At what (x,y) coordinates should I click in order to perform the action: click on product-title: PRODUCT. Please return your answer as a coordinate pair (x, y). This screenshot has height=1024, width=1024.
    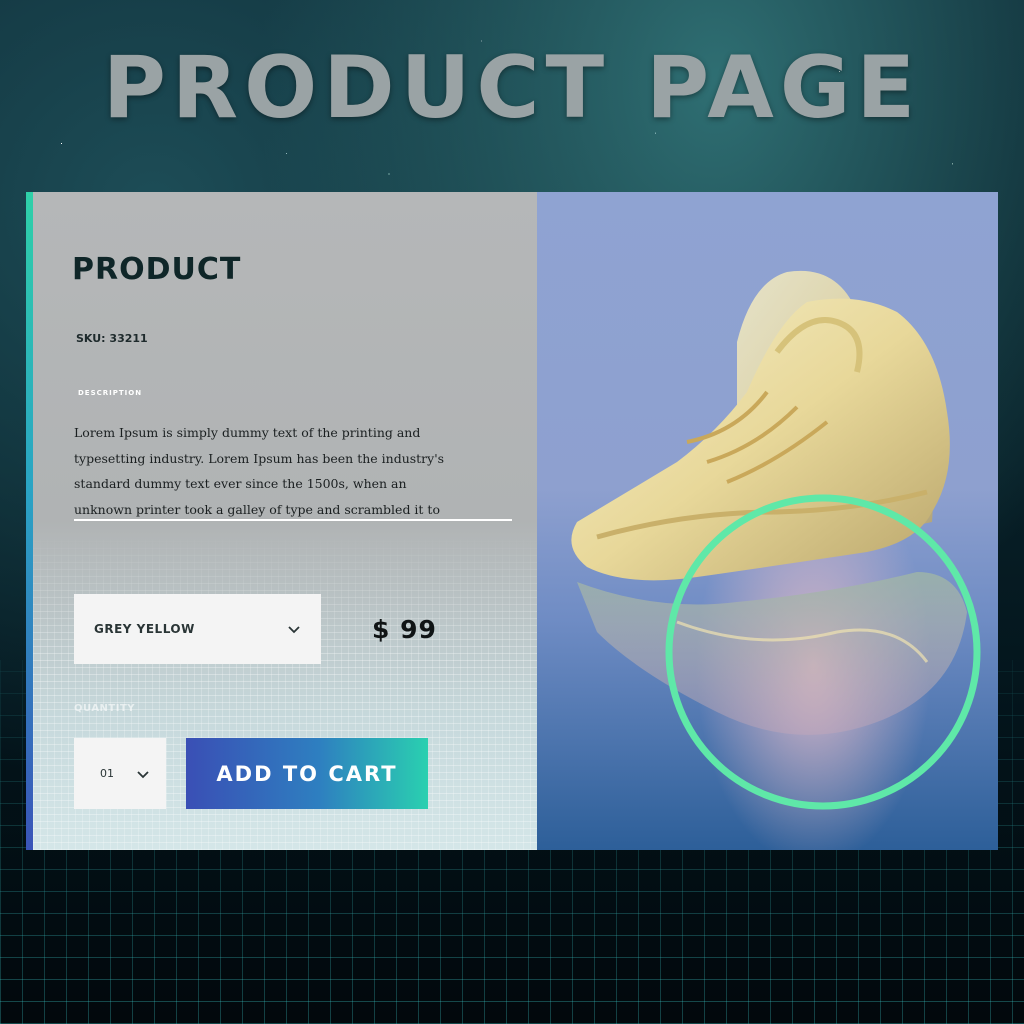
    Looking at the image, I should click on (157, 269).